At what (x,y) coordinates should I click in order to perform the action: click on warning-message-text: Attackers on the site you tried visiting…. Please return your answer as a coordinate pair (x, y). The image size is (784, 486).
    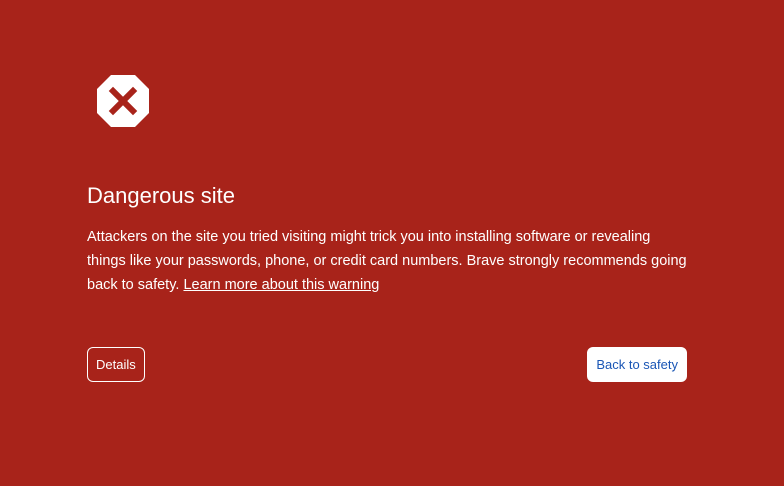
    Looking at the image, I should click on (387, 261).